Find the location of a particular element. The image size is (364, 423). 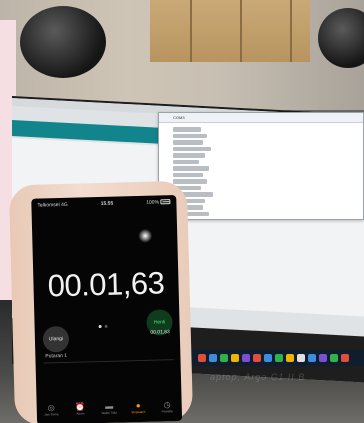

battery-status: 100% is located at coordinates (158, 204).